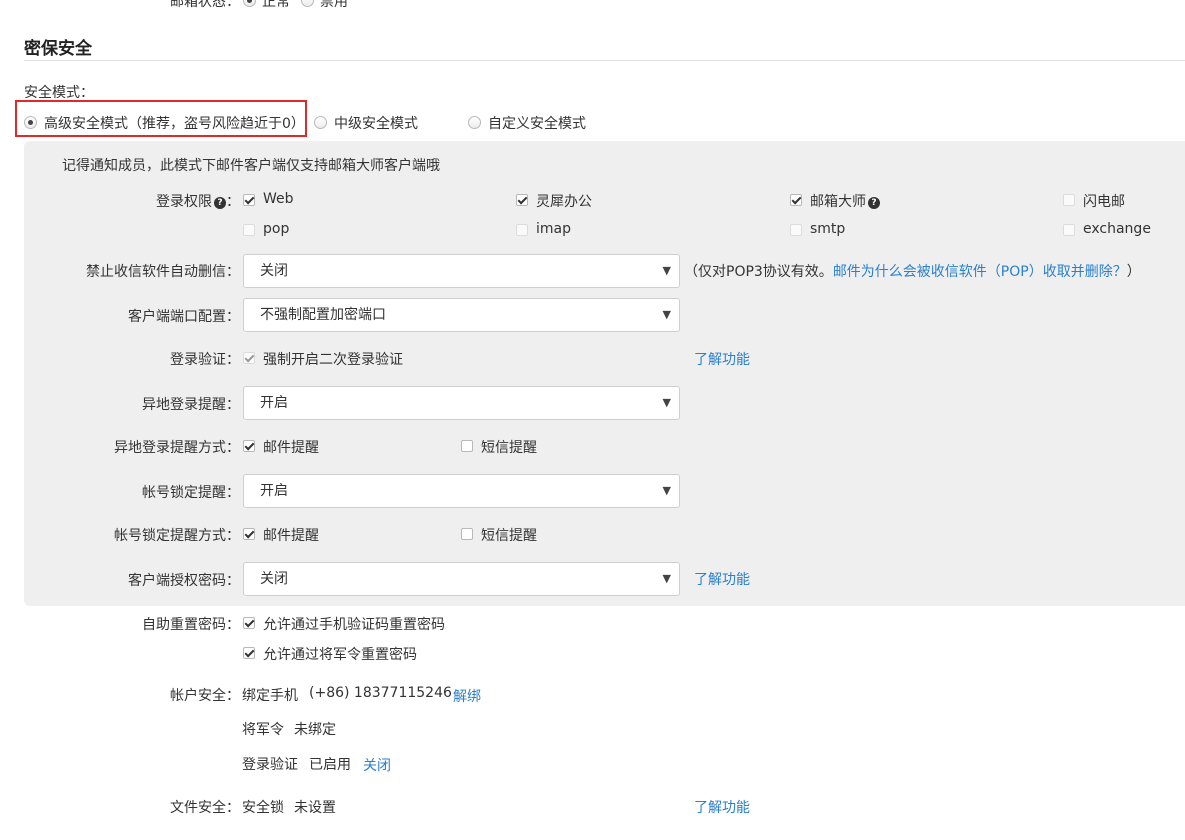  Describe the element at coordinates (334, 5) in the screenshot. I see `status-disabled-label: 禁用` at that location.